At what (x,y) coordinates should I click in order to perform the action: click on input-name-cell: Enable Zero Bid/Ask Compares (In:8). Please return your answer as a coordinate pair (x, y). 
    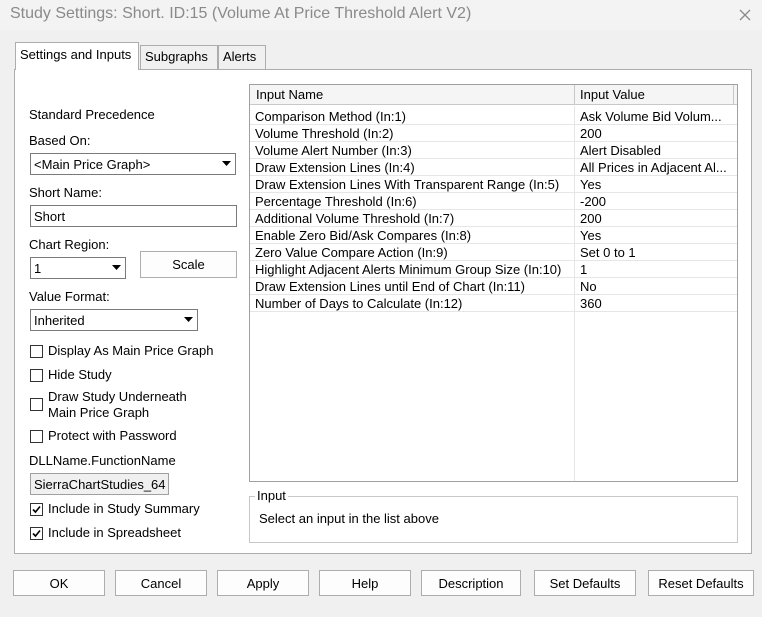
    Looking at the image, I should click on (363, 235).